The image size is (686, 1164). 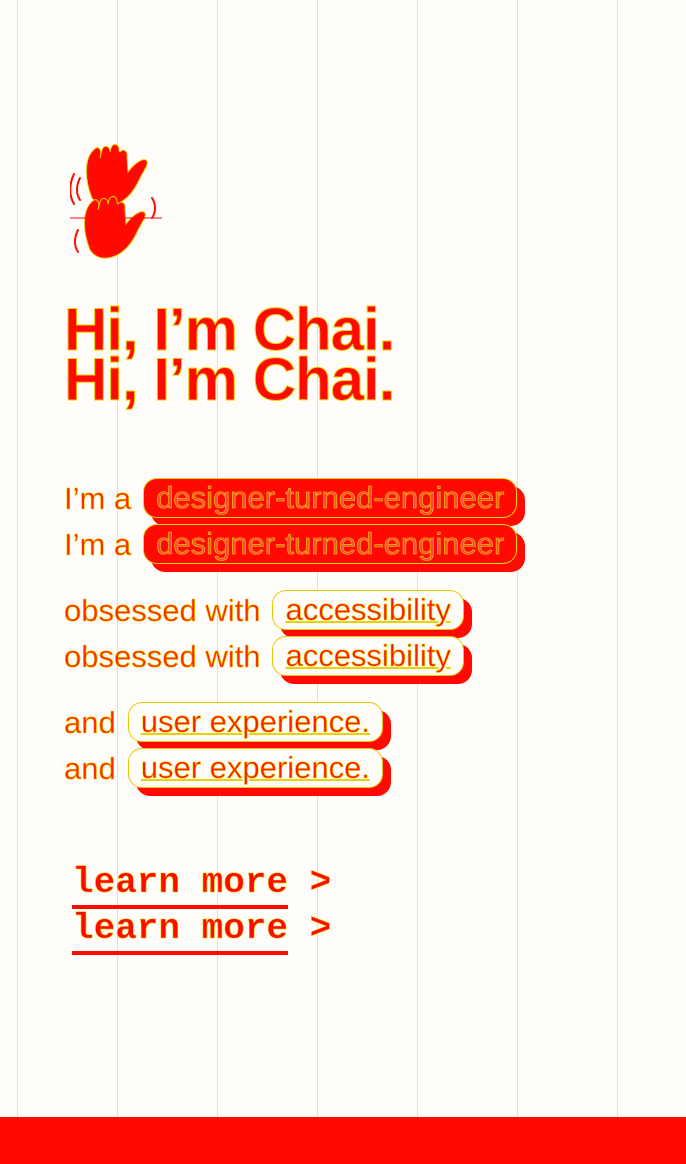 I want to click on intro-line-1-prefix-echo: I’m a, so click(x=98, y=544).